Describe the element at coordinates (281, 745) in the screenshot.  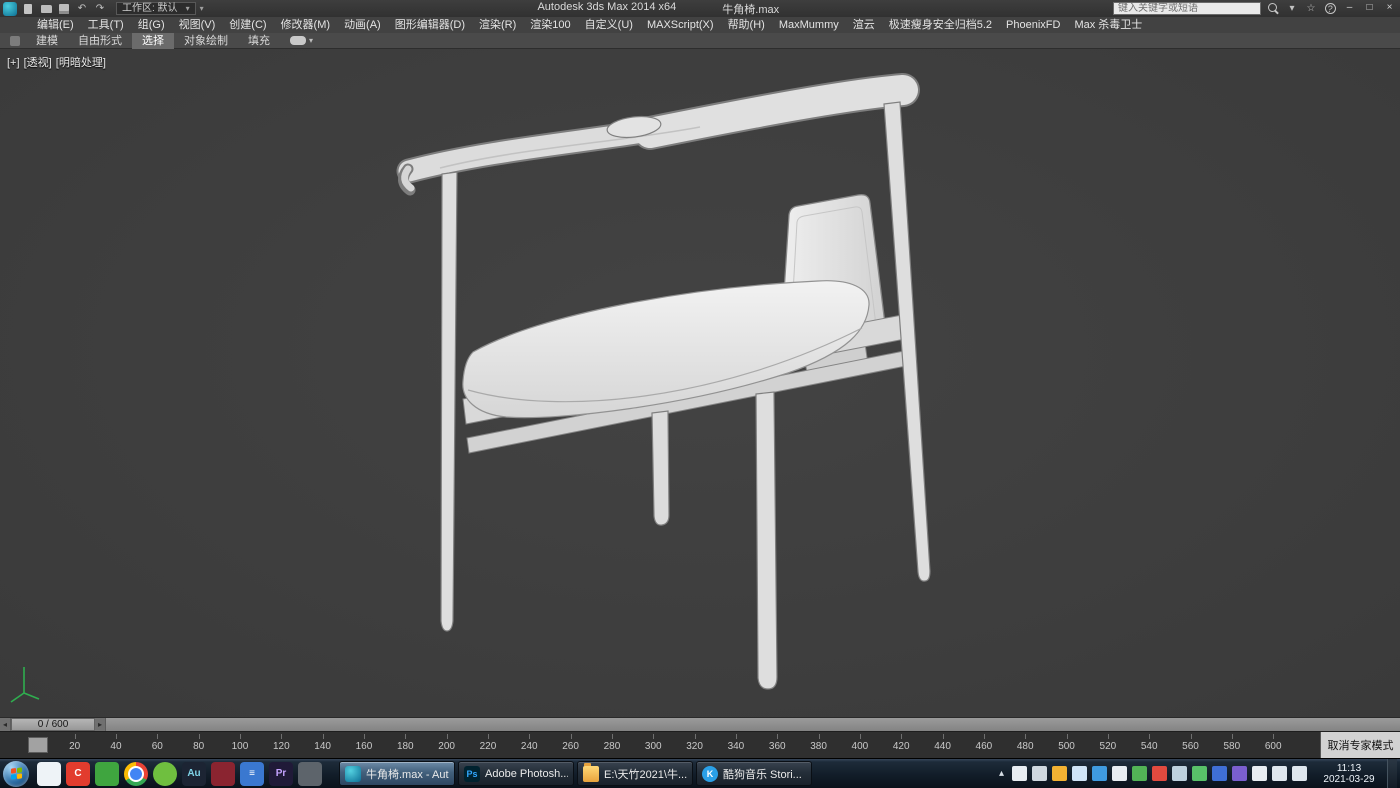
I see `timeline-tick: 120` at that location.